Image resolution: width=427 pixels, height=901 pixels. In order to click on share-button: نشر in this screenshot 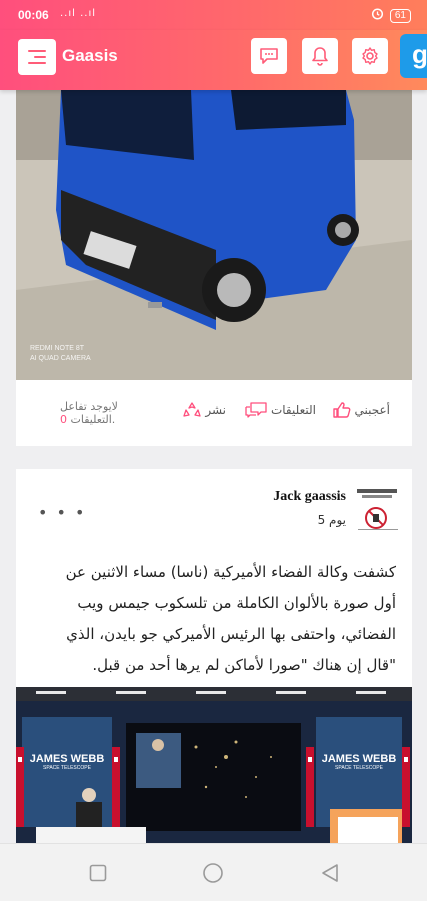, I will do `click(204, 410)`.